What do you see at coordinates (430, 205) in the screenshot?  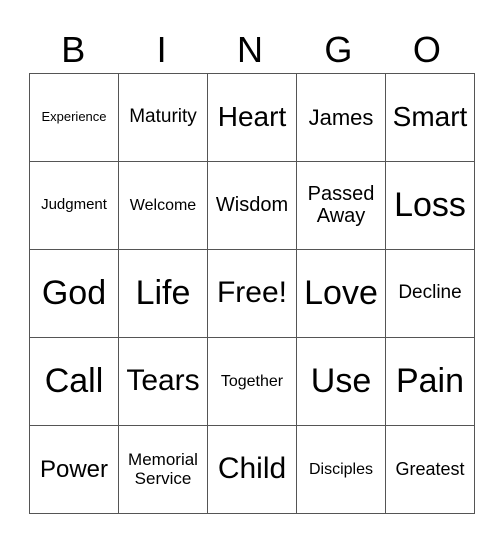 I see `bingo-cell: Loss` at bounding box center [430, 205].